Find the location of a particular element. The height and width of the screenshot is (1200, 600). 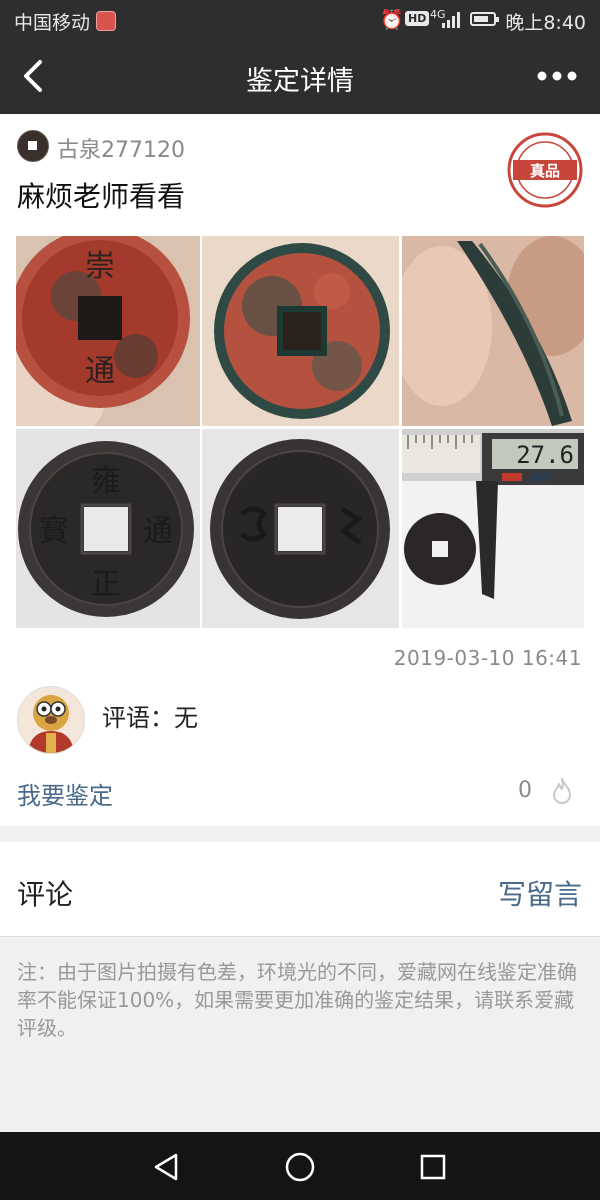

svg-text: 寳 is located at coordinates (54, 531).